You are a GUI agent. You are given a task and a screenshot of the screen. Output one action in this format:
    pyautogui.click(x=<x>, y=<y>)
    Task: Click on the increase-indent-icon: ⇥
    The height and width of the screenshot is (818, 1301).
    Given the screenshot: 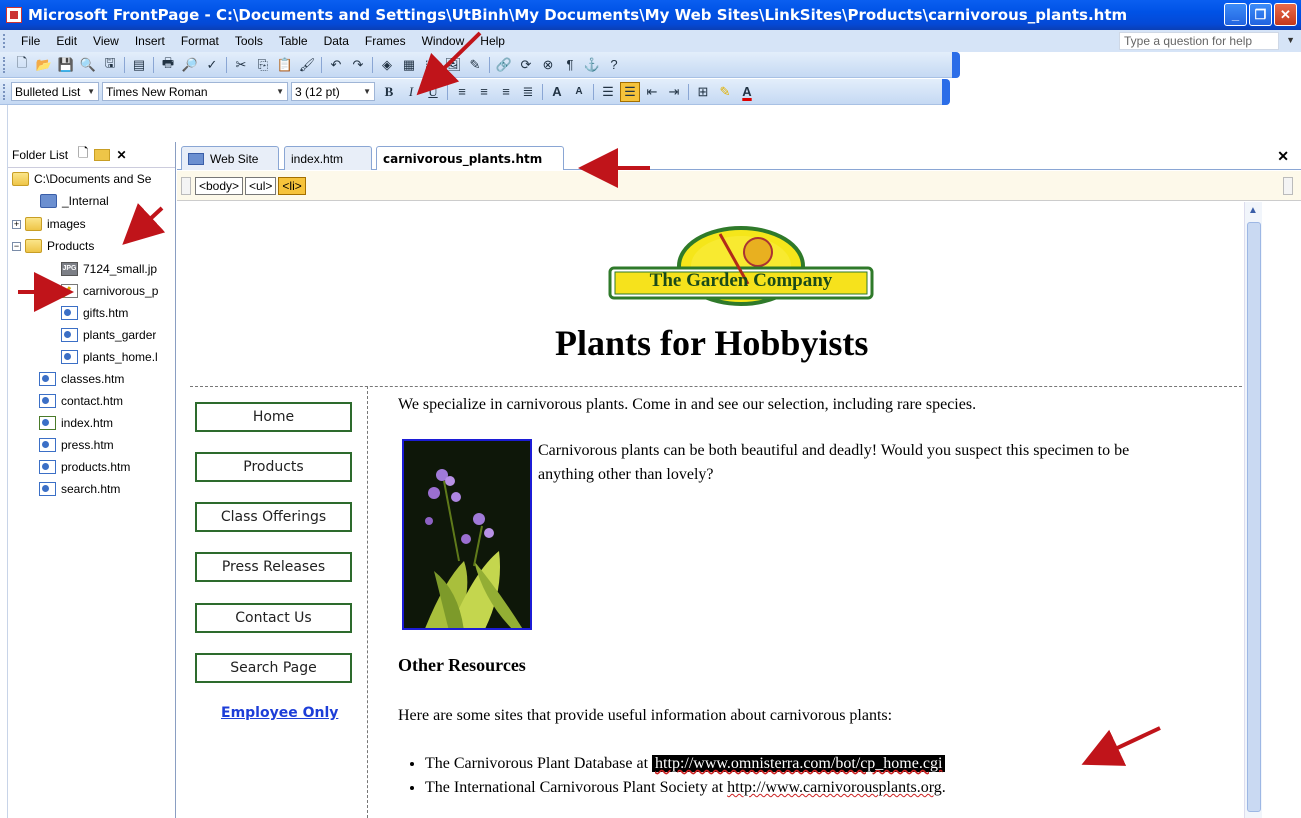 What is the action you would take?
    pyautogui.click(x=674, y=92)
    